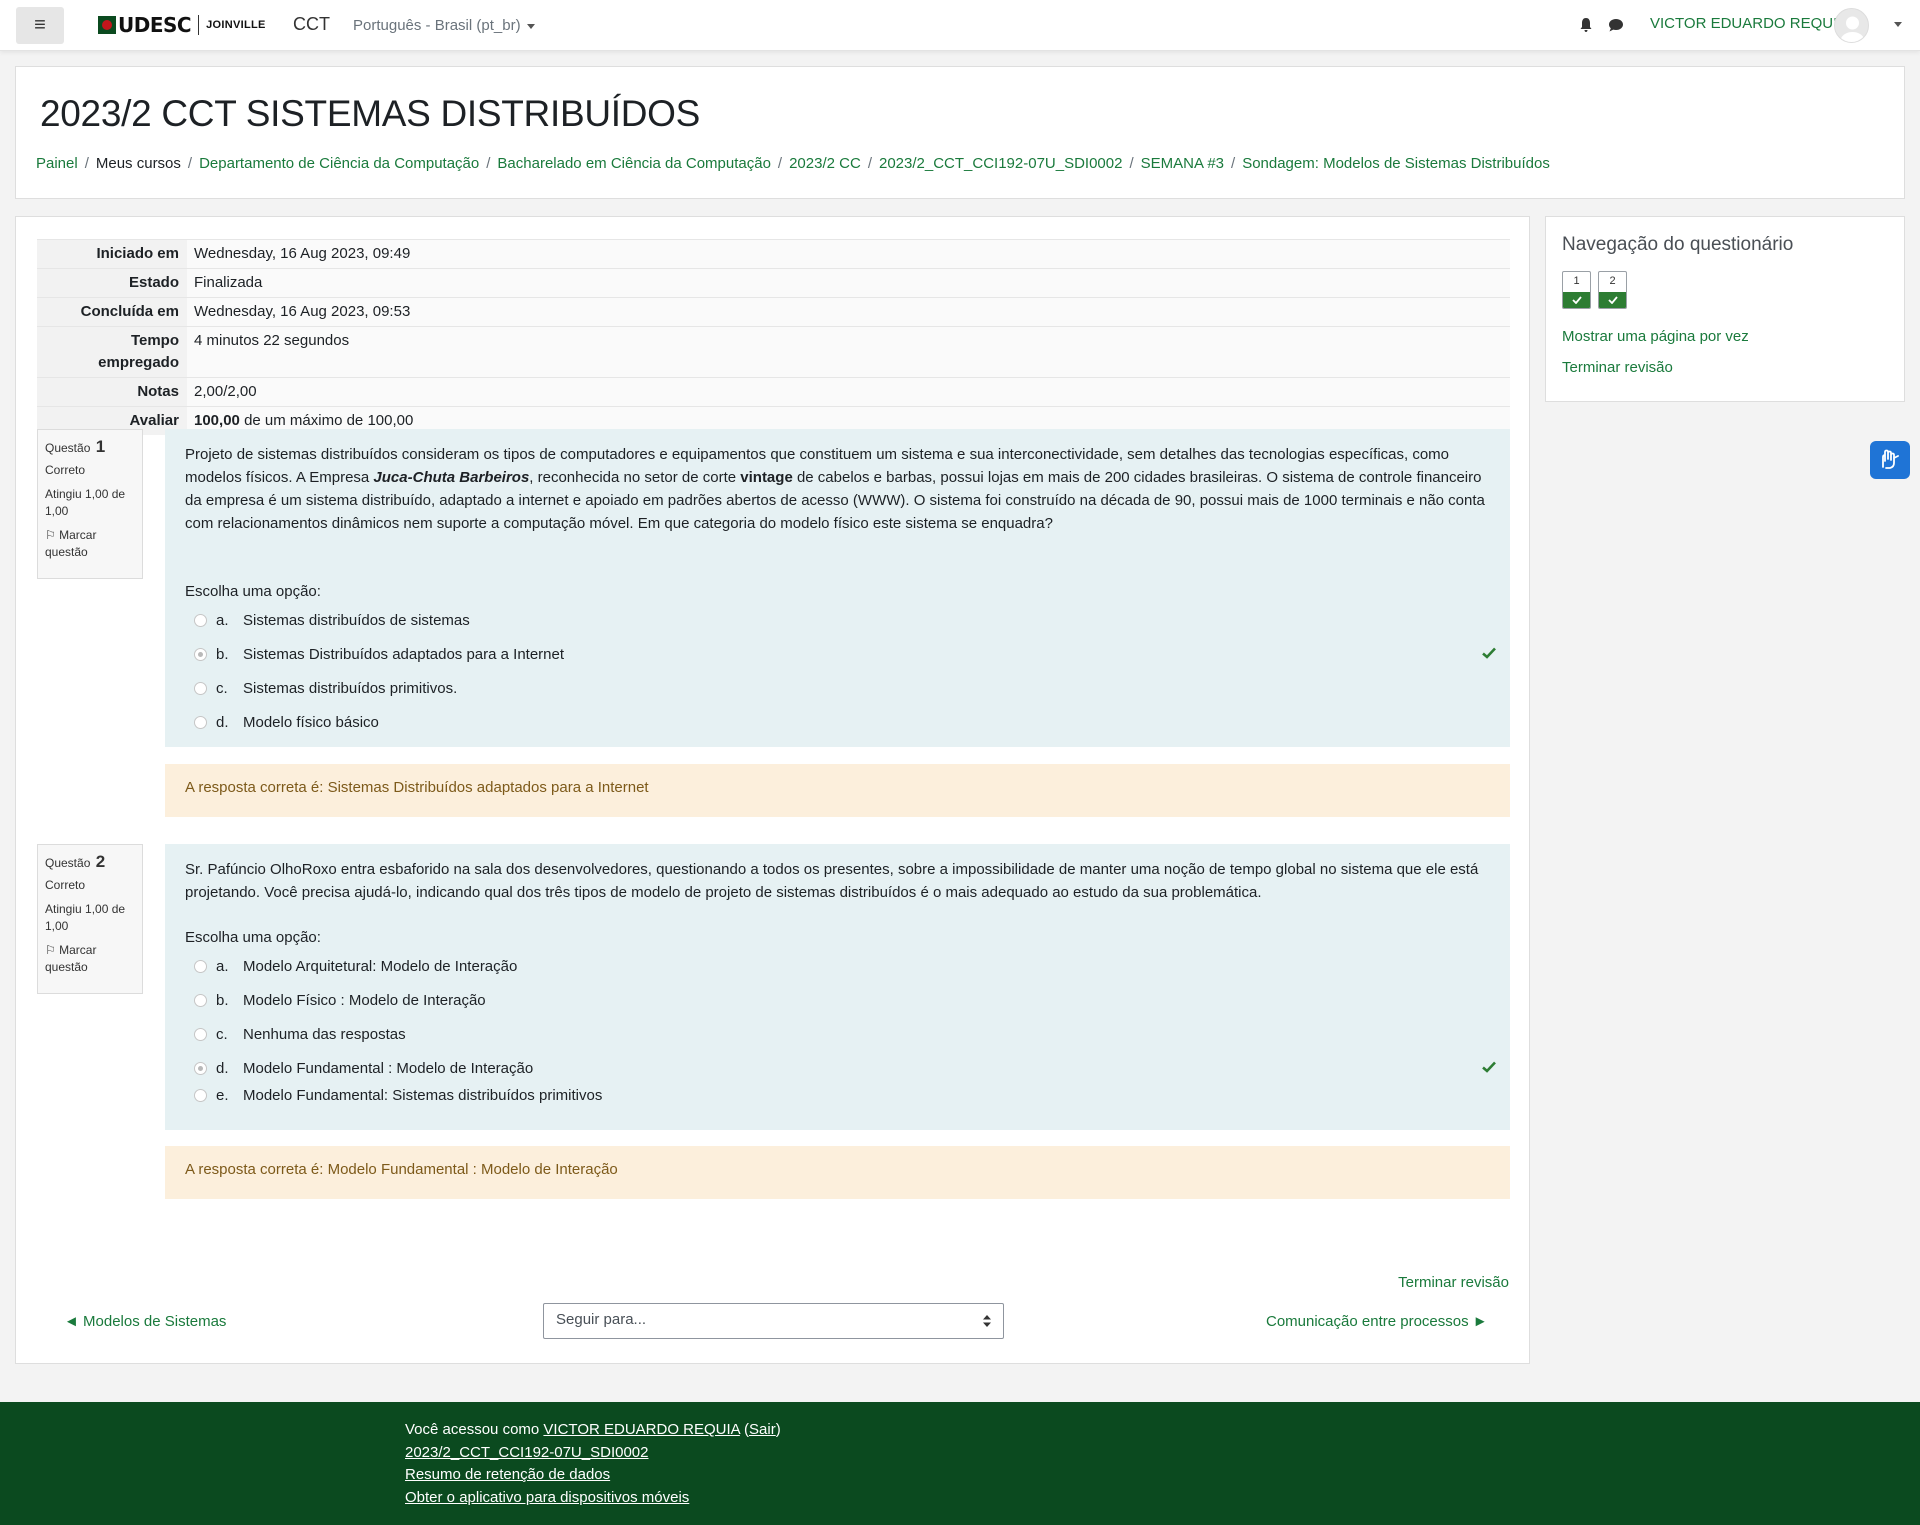 This screenshot has width=1920, height=1525. Describe the element at coordinates (57, 163) in the screenshot. I see `breadcrumb-item-painel: Painel` at that location.